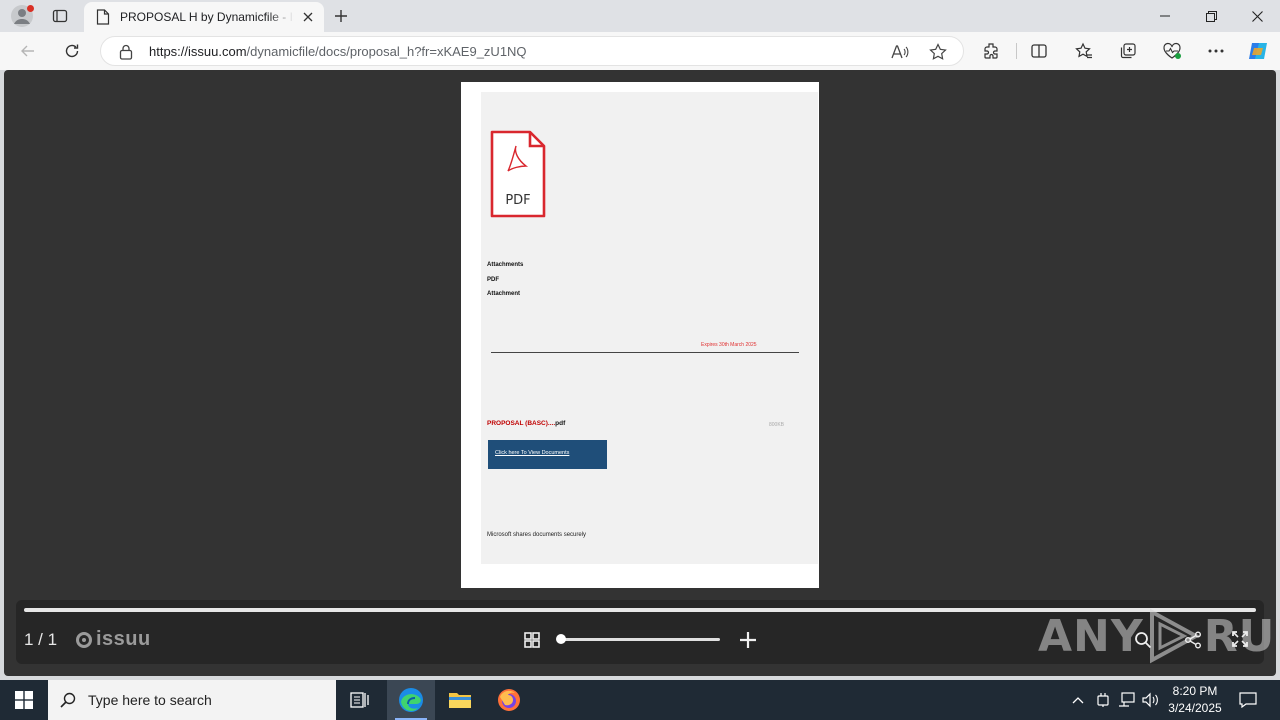 The height and width of the screenshot is (720, 1280). Describe the element at coordinates (493, 280) in the screenshot. I see `pdf-line: PDF` at that location.